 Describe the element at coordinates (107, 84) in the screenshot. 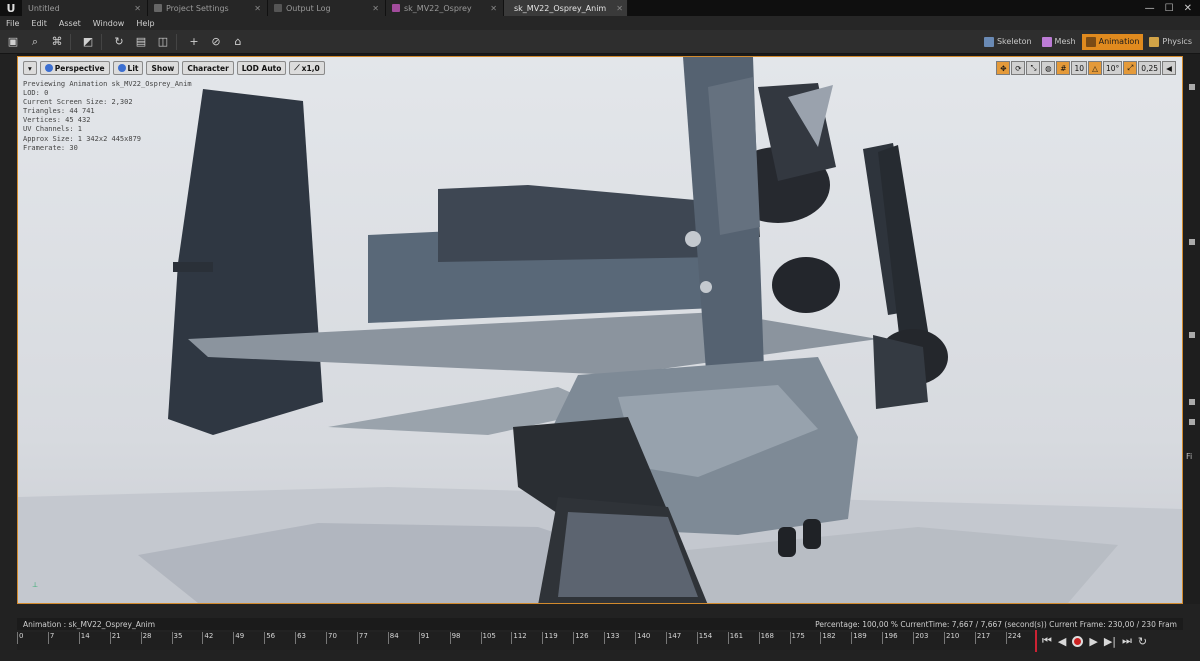

I see `stat-line: Previewing Animation sk_MV22_Osprey_Anim` at that location.